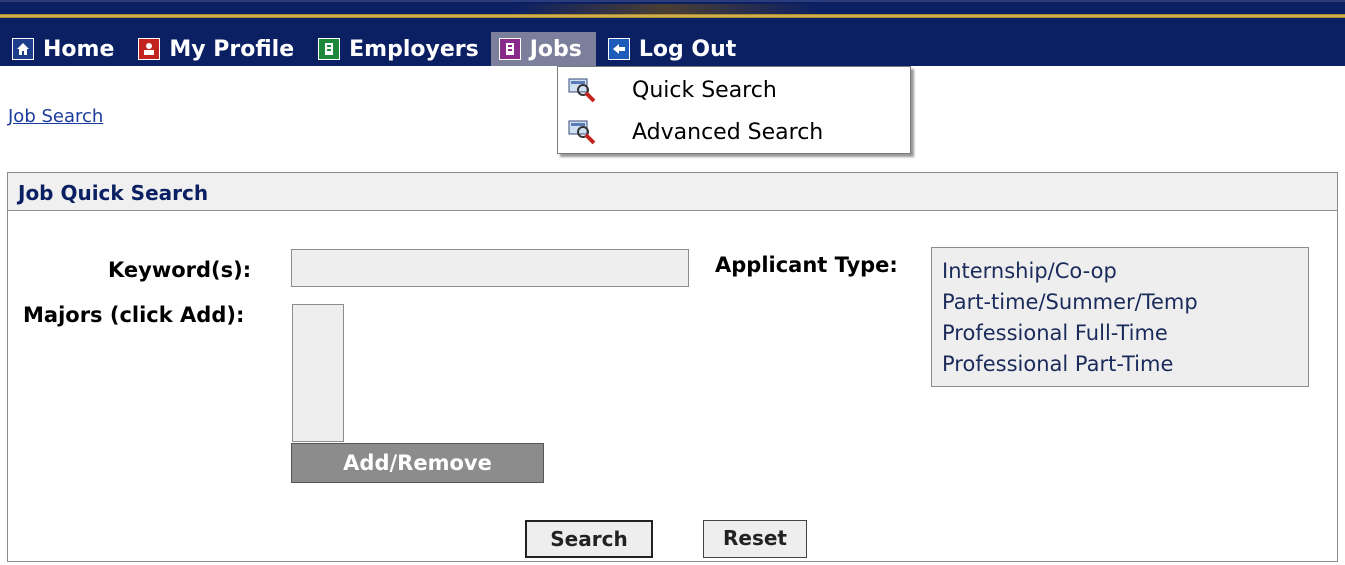 Image resolution: width=1345 pixels, height=565 pixels. What do you see at coordinates (149, 49) in the screenshot?
I see `profile-icon` at bounding box center [149, 49].